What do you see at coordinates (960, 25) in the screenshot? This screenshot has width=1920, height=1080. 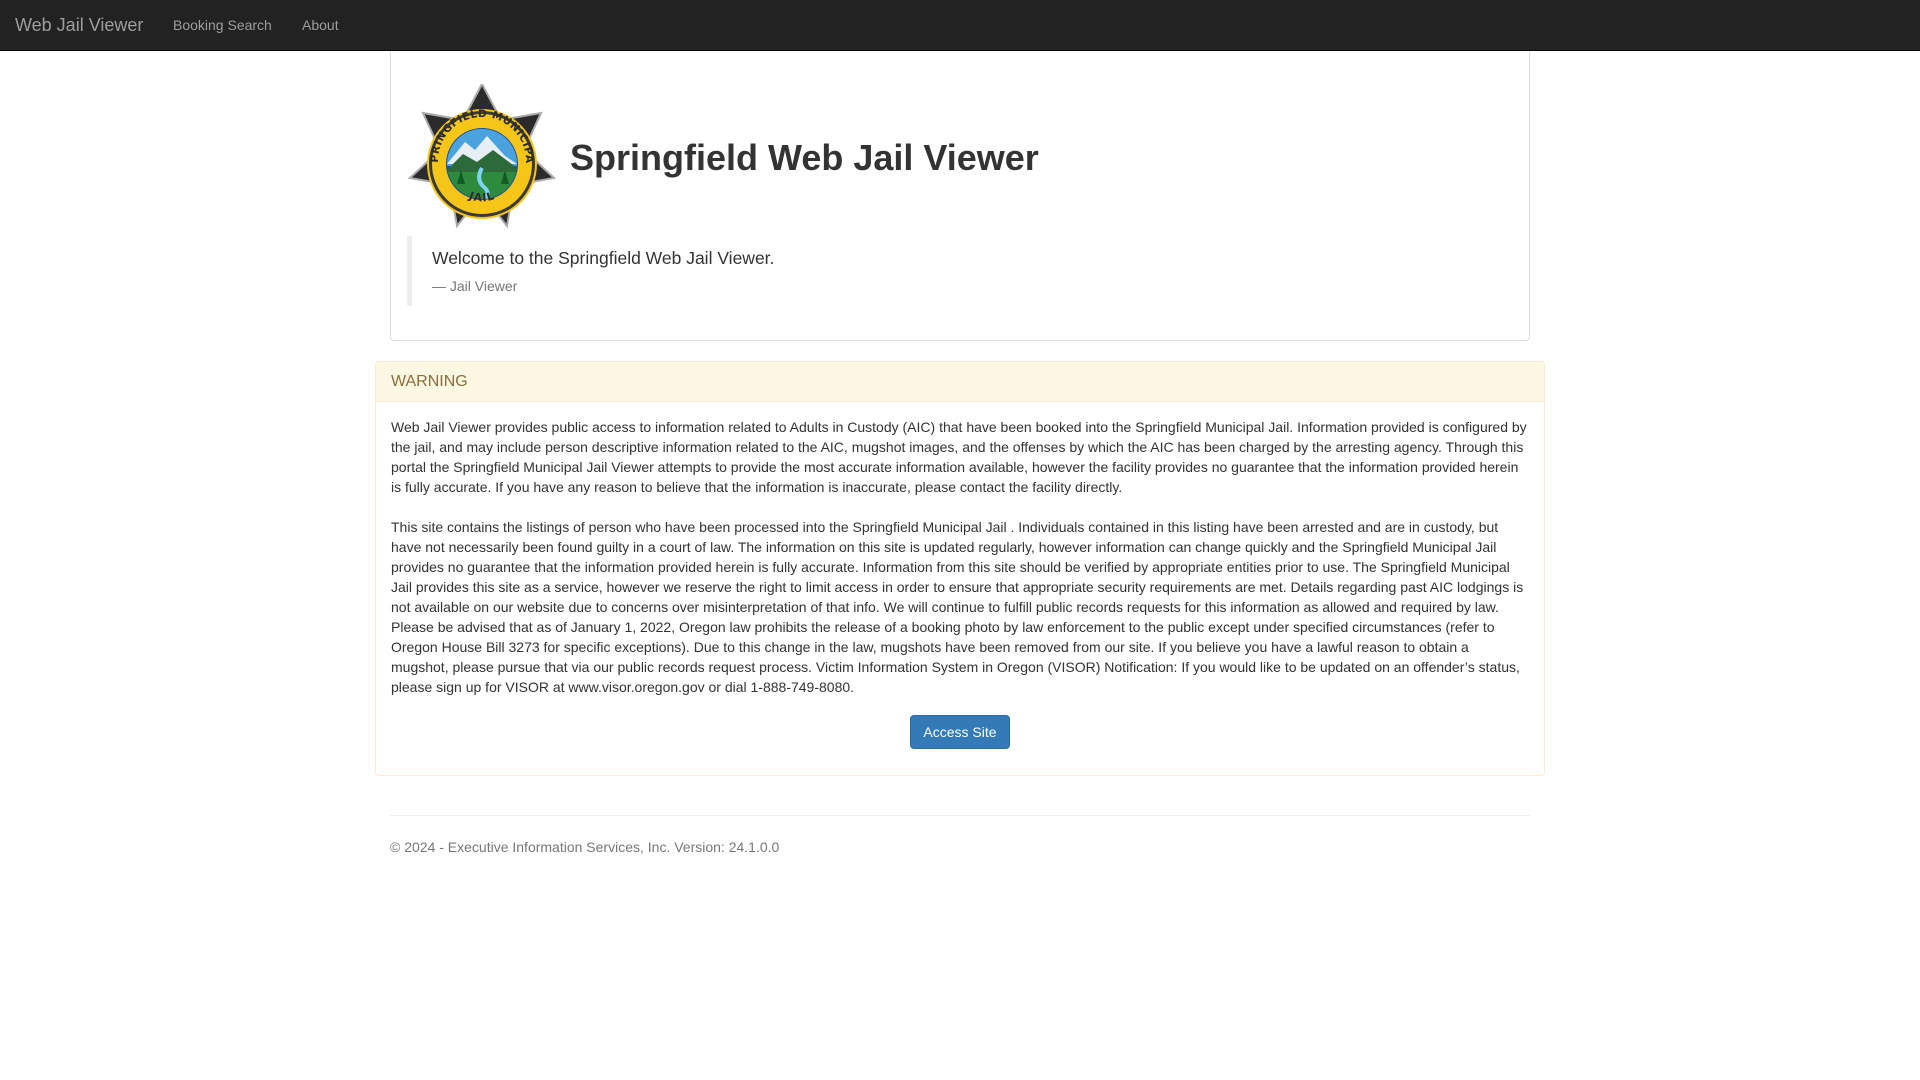 I see `top-navbar: Web Jail Viewer Booking Search About` at bounding box center [960, 25].